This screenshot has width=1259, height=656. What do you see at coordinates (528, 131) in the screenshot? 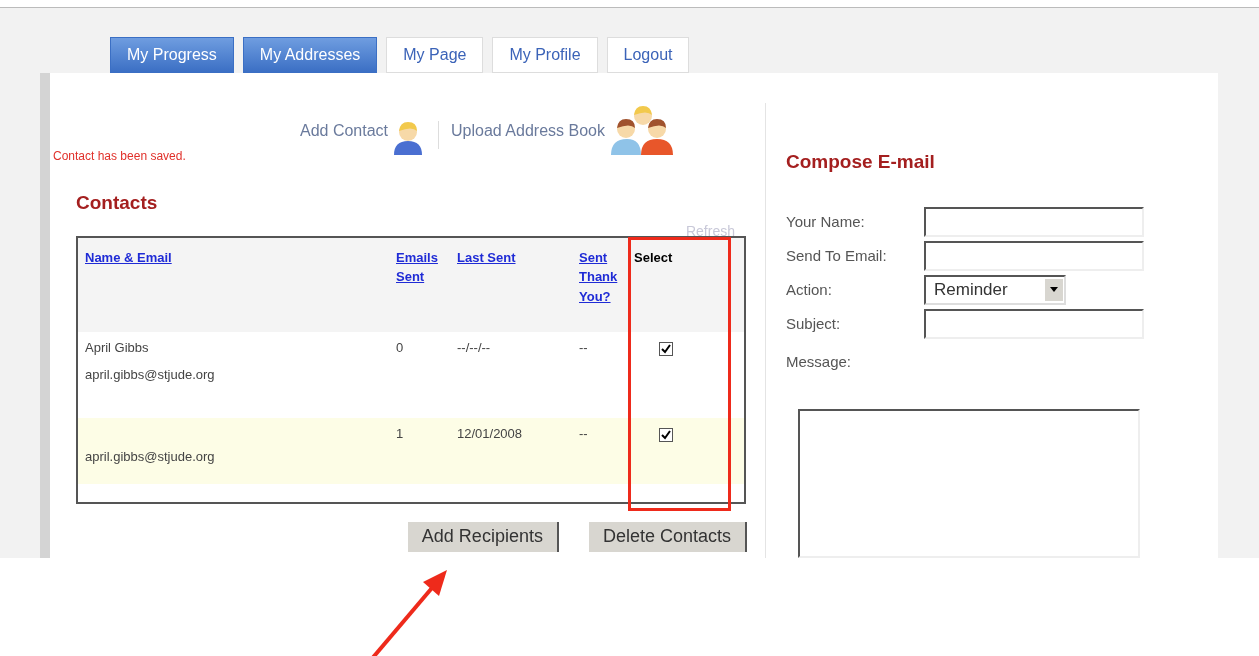
I see `upload-address-book-link: Upload Address Book` at bounding box center [528, 131].